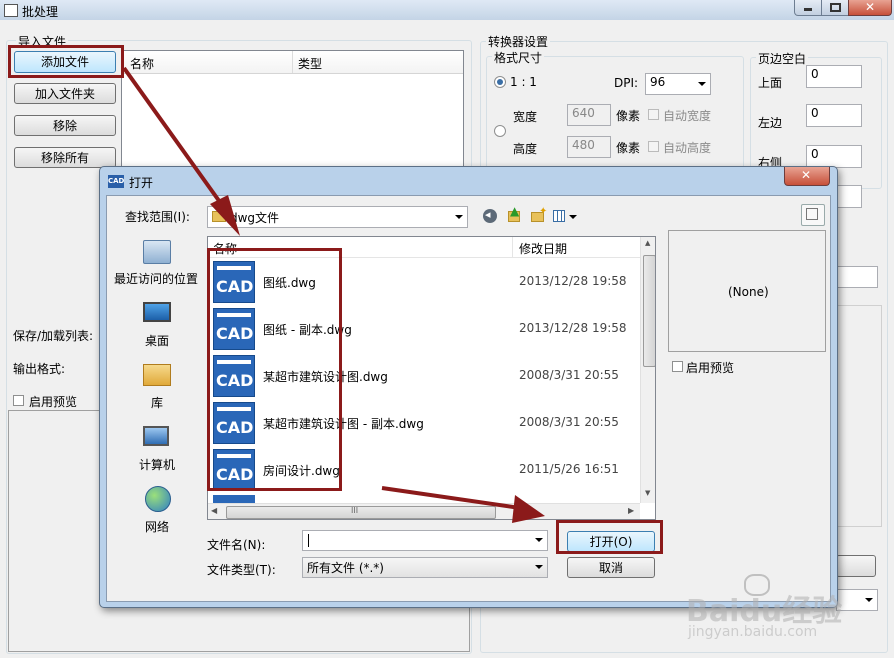 The image size is (894, 658). Describe the element at coordinates (173, 136) in the screenshot. I see `arrow-add-to-icons` at that location.